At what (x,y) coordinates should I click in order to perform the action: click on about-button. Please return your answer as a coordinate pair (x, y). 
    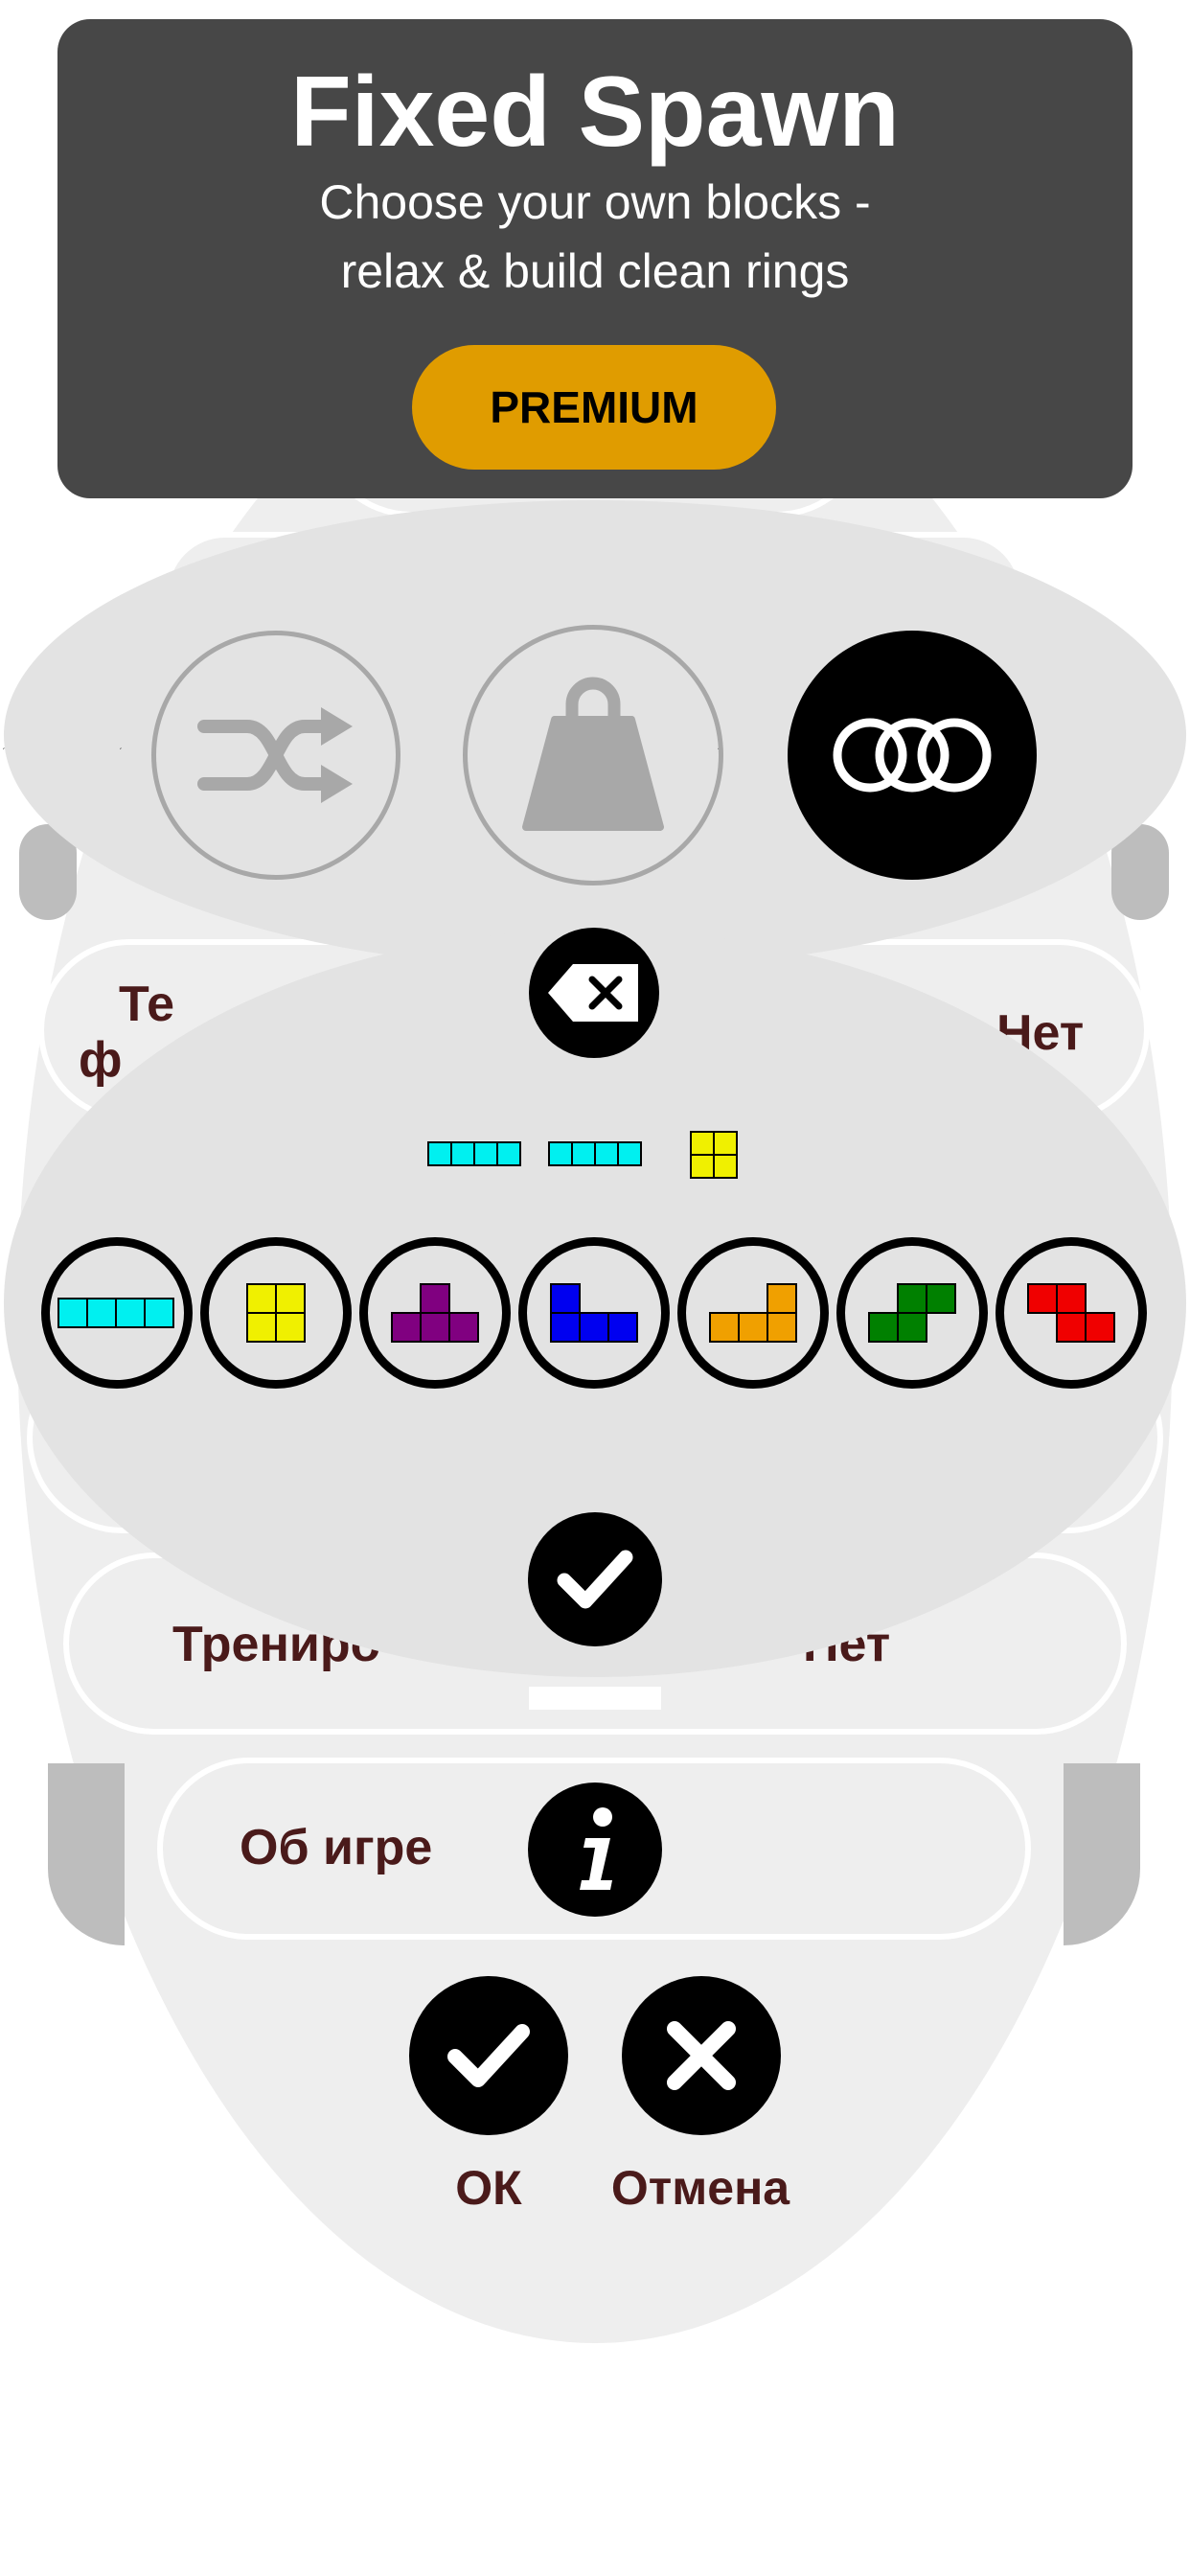
    Looking at the image, I should click on (595, 1849).